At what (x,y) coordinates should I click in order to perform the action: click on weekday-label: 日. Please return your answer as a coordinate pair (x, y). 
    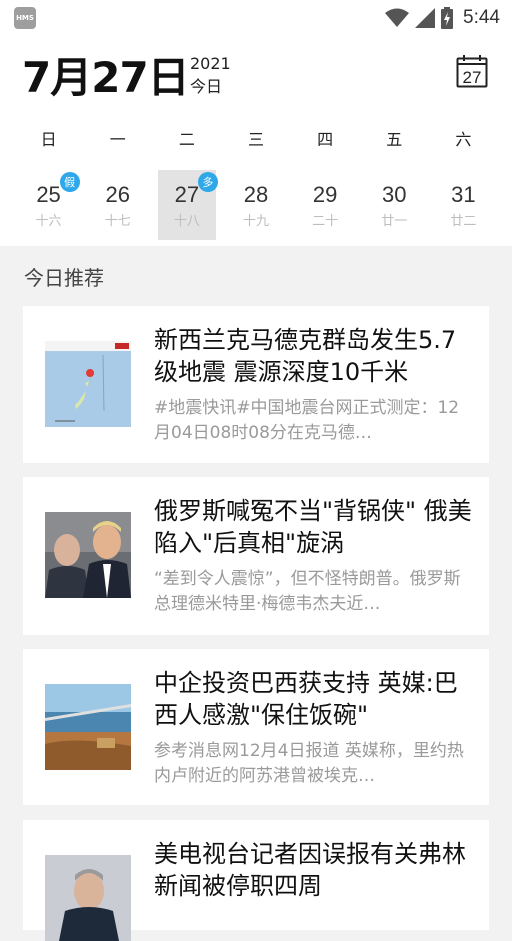
    Looking at the image, I should click on (48, 139).